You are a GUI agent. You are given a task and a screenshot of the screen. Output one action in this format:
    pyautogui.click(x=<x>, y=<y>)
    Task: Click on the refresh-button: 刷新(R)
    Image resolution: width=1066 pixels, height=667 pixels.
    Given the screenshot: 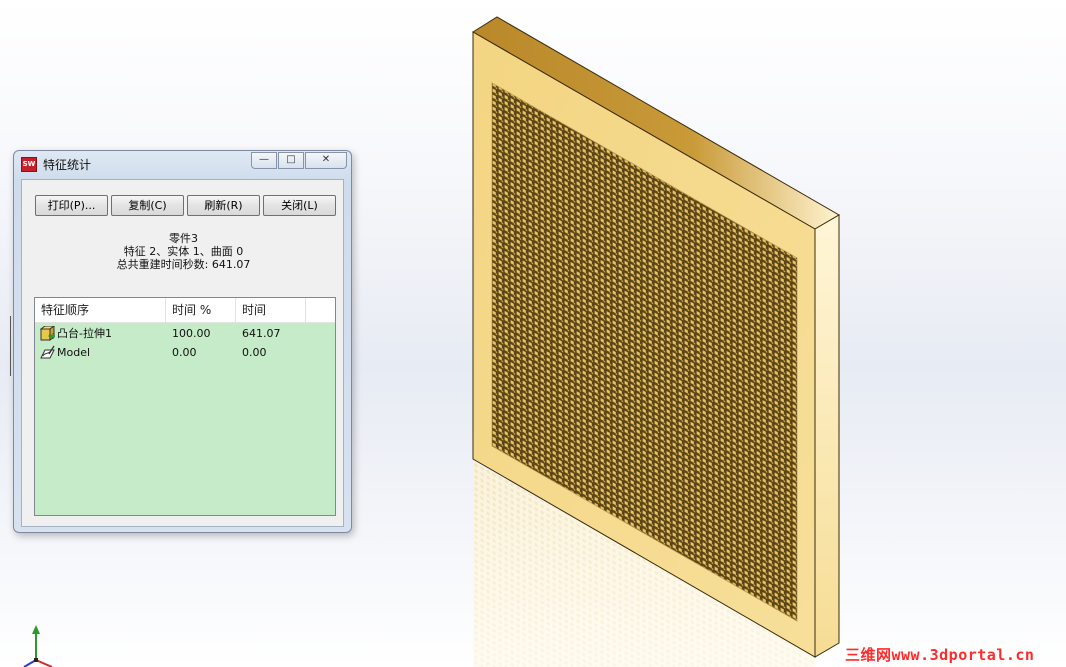 What is the action you would take?
    pyautogui.click(x=223, y=205)
    